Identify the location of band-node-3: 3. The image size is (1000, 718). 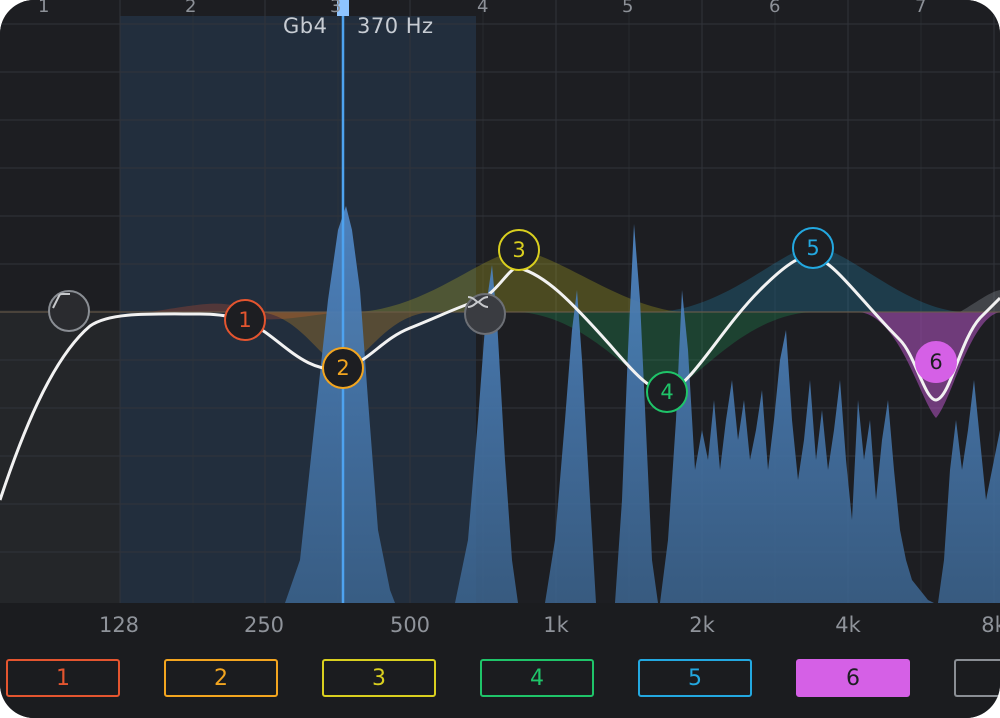
(519, 250).